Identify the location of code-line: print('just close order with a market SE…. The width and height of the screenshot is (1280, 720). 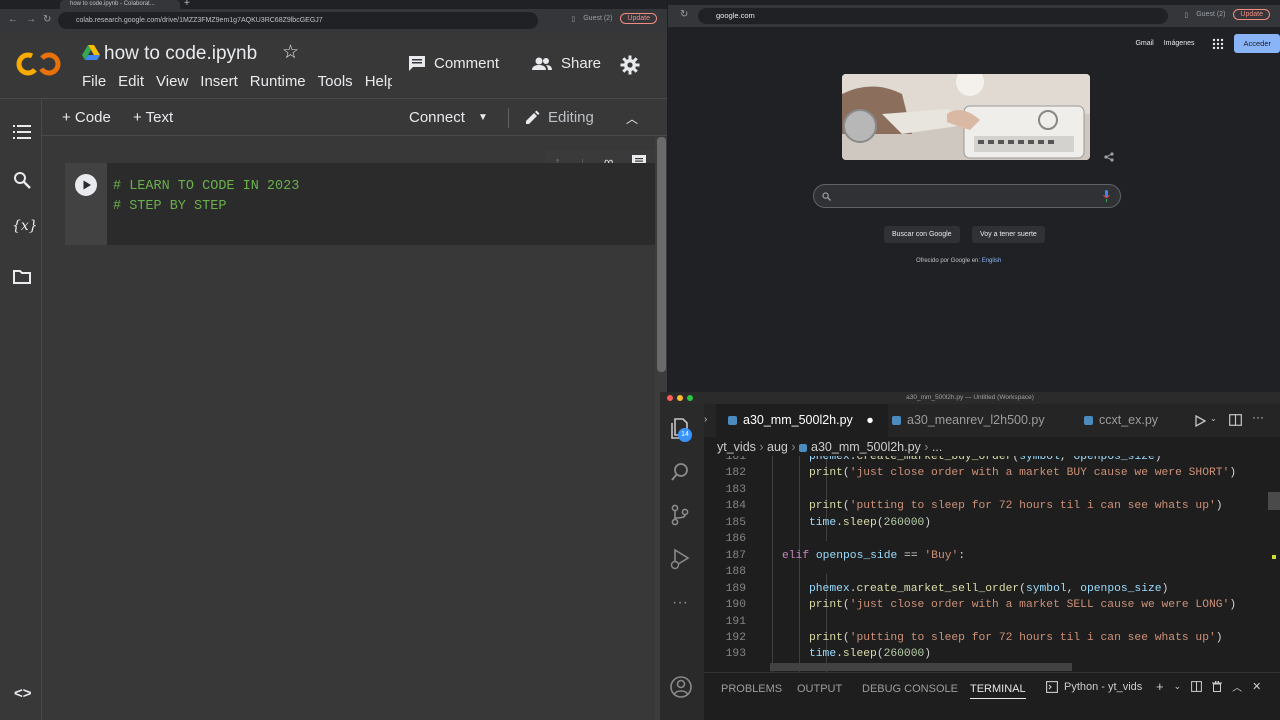
(1022, 605).